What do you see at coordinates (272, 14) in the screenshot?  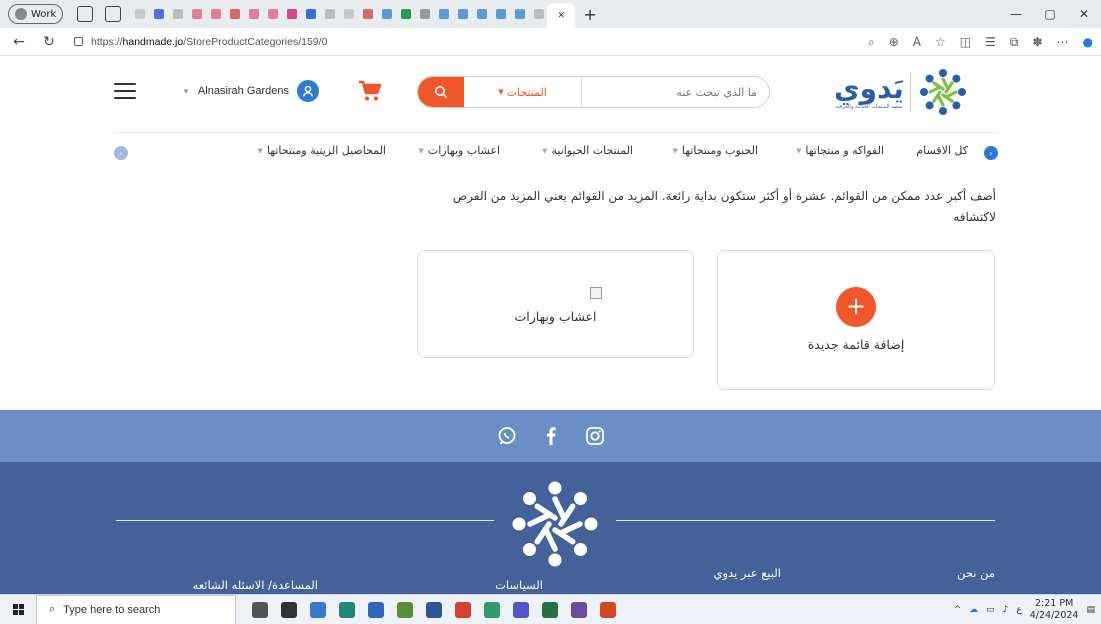 I see `browser-tab: In` at bounding box center [272, 14].